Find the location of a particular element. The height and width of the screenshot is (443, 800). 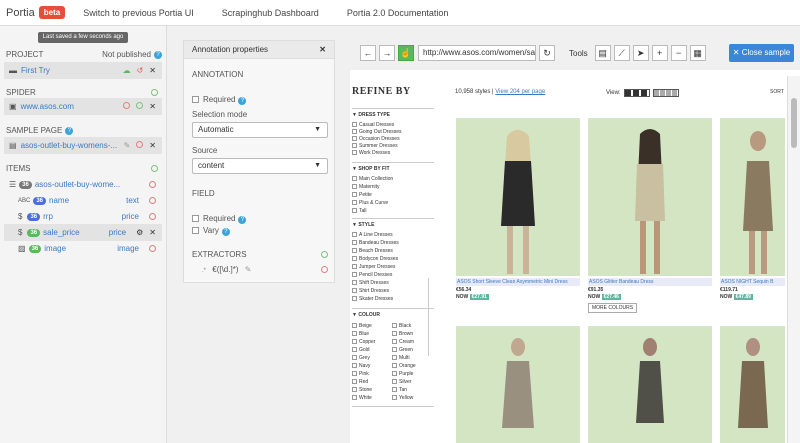

back-button: ← is located at coordinates (368, 53).